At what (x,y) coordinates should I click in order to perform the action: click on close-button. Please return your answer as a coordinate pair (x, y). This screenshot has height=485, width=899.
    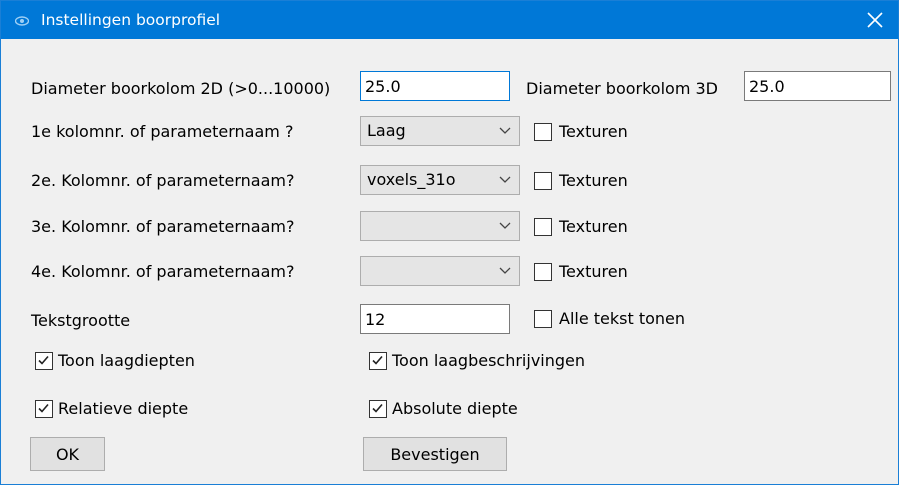
    Looking at the image, I should click on (875, 20).